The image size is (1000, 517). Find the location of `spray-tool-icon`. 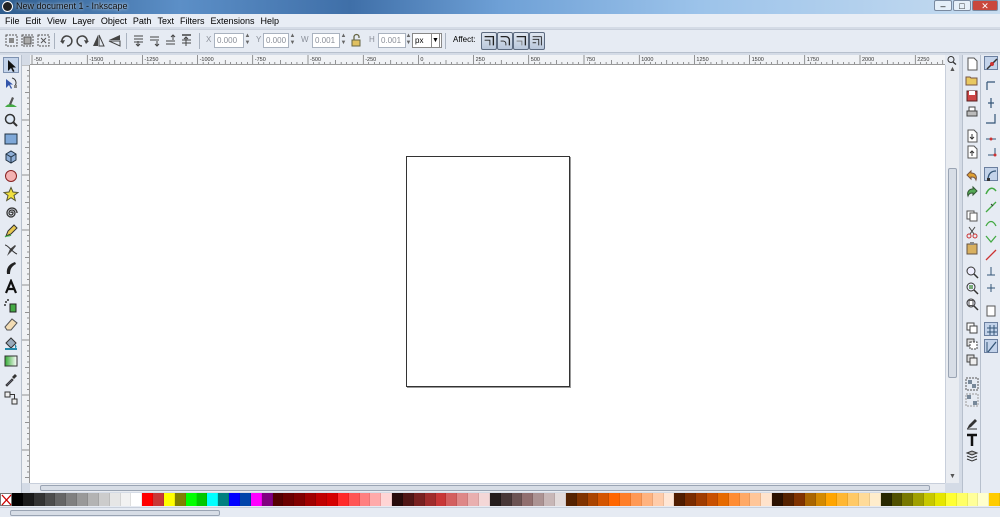

spray-tool-icon is located at coordinates (11, 306).